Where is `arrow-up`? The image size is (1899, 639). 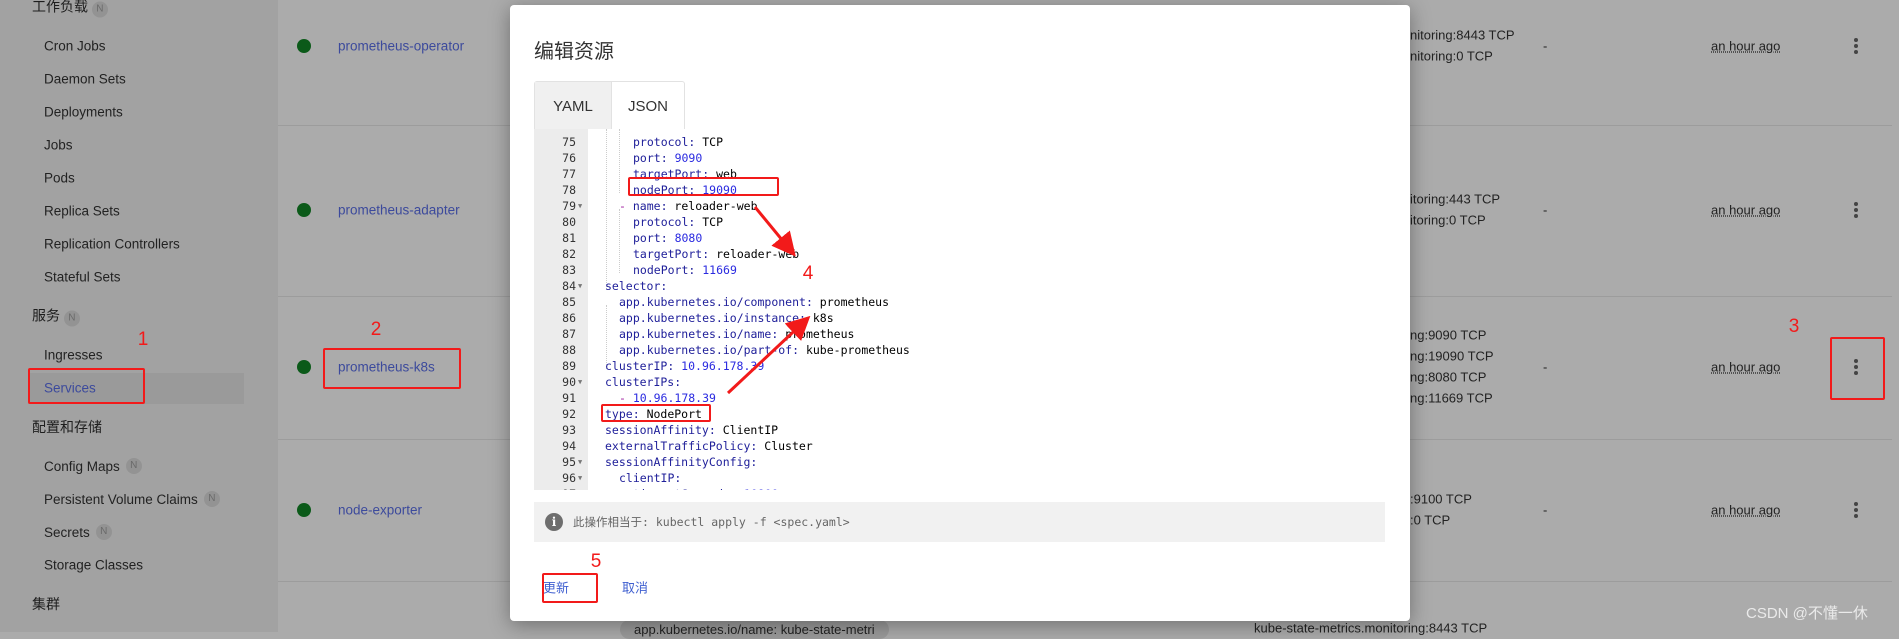
arrow-up is located at coordinates (768, 355).